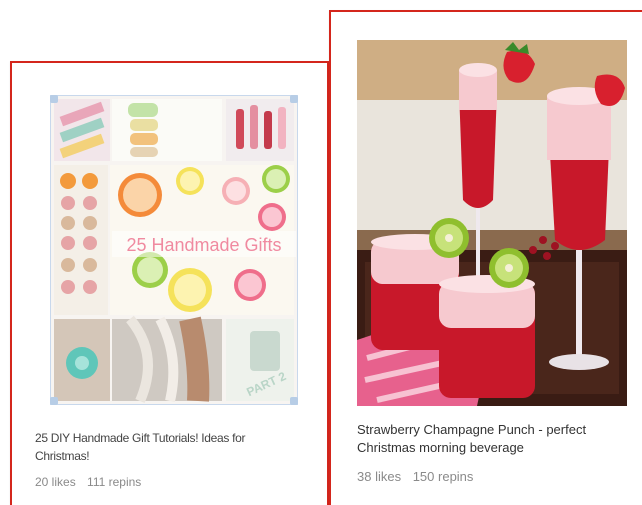  I want to click on repins-count: 111 repins, so click(114, 482).